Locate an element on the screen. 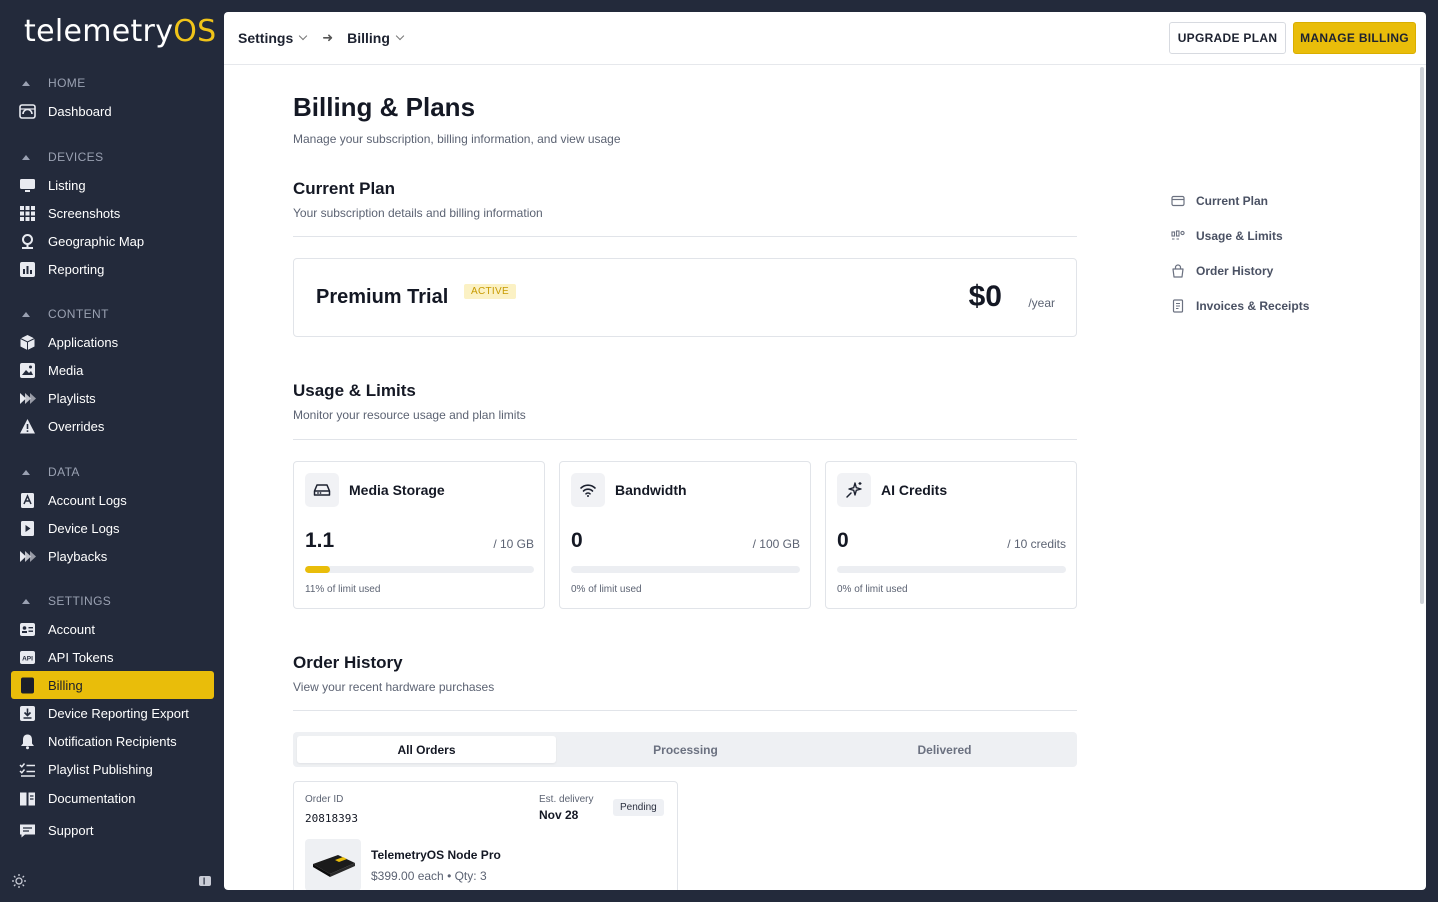 The image size is (1438, 902). sidebar-item-applications: Applications is located at coordinates (112, 342).